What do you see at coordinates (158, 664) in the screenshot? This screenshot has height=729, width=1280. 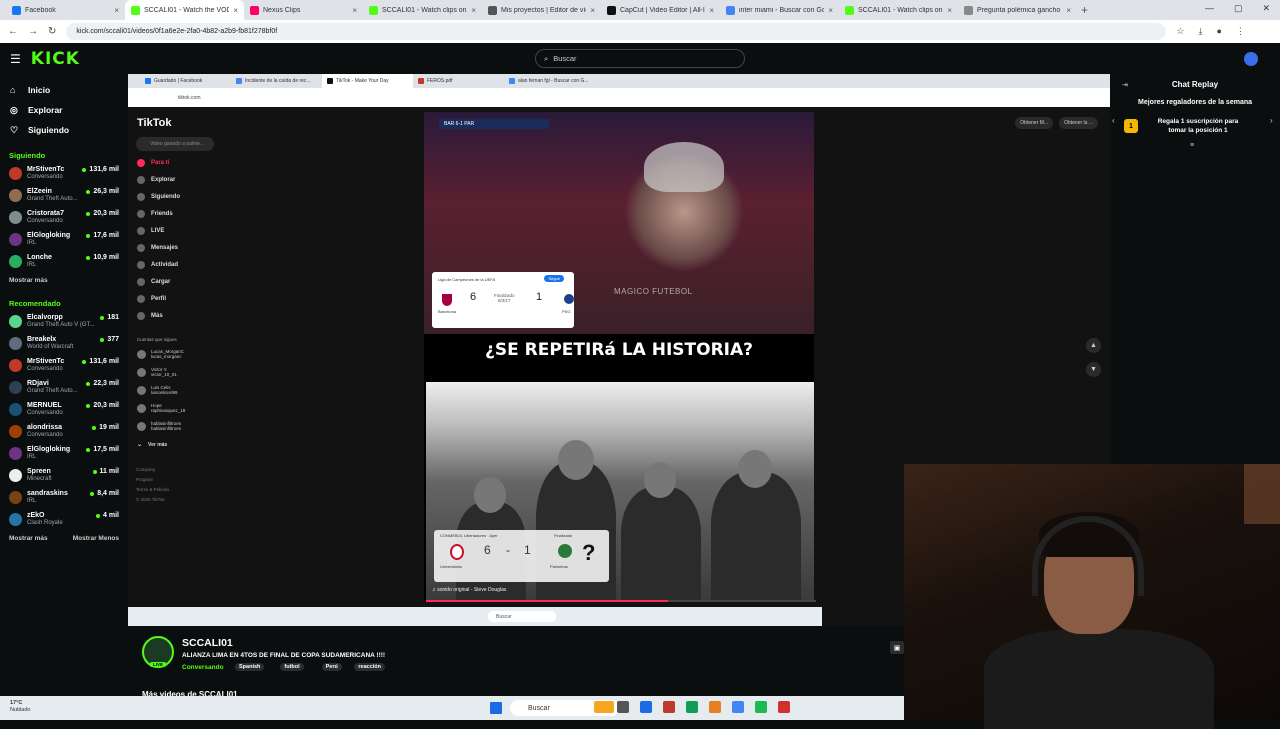 I see `live-badge: LIVE` at bounding box center [158, 664].